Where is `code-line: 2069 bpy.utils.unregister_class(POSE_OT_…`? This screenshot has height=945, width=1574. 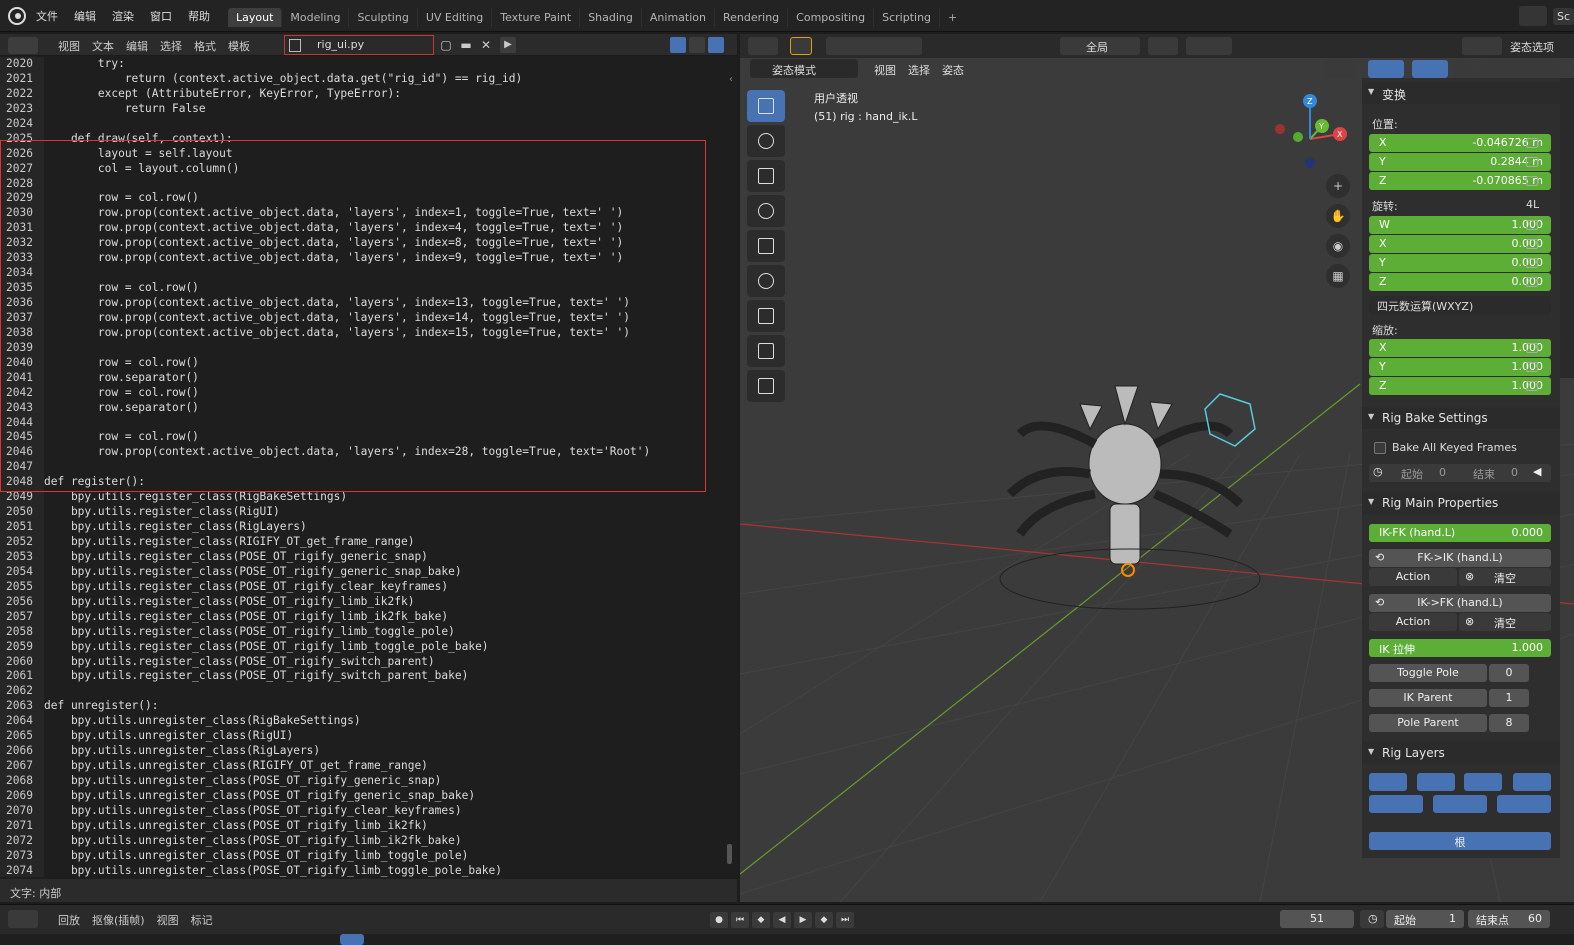
code-line: 2069 bpy.utils.unregister_class(POSE_OT_… is located at coordinates (365, 796).